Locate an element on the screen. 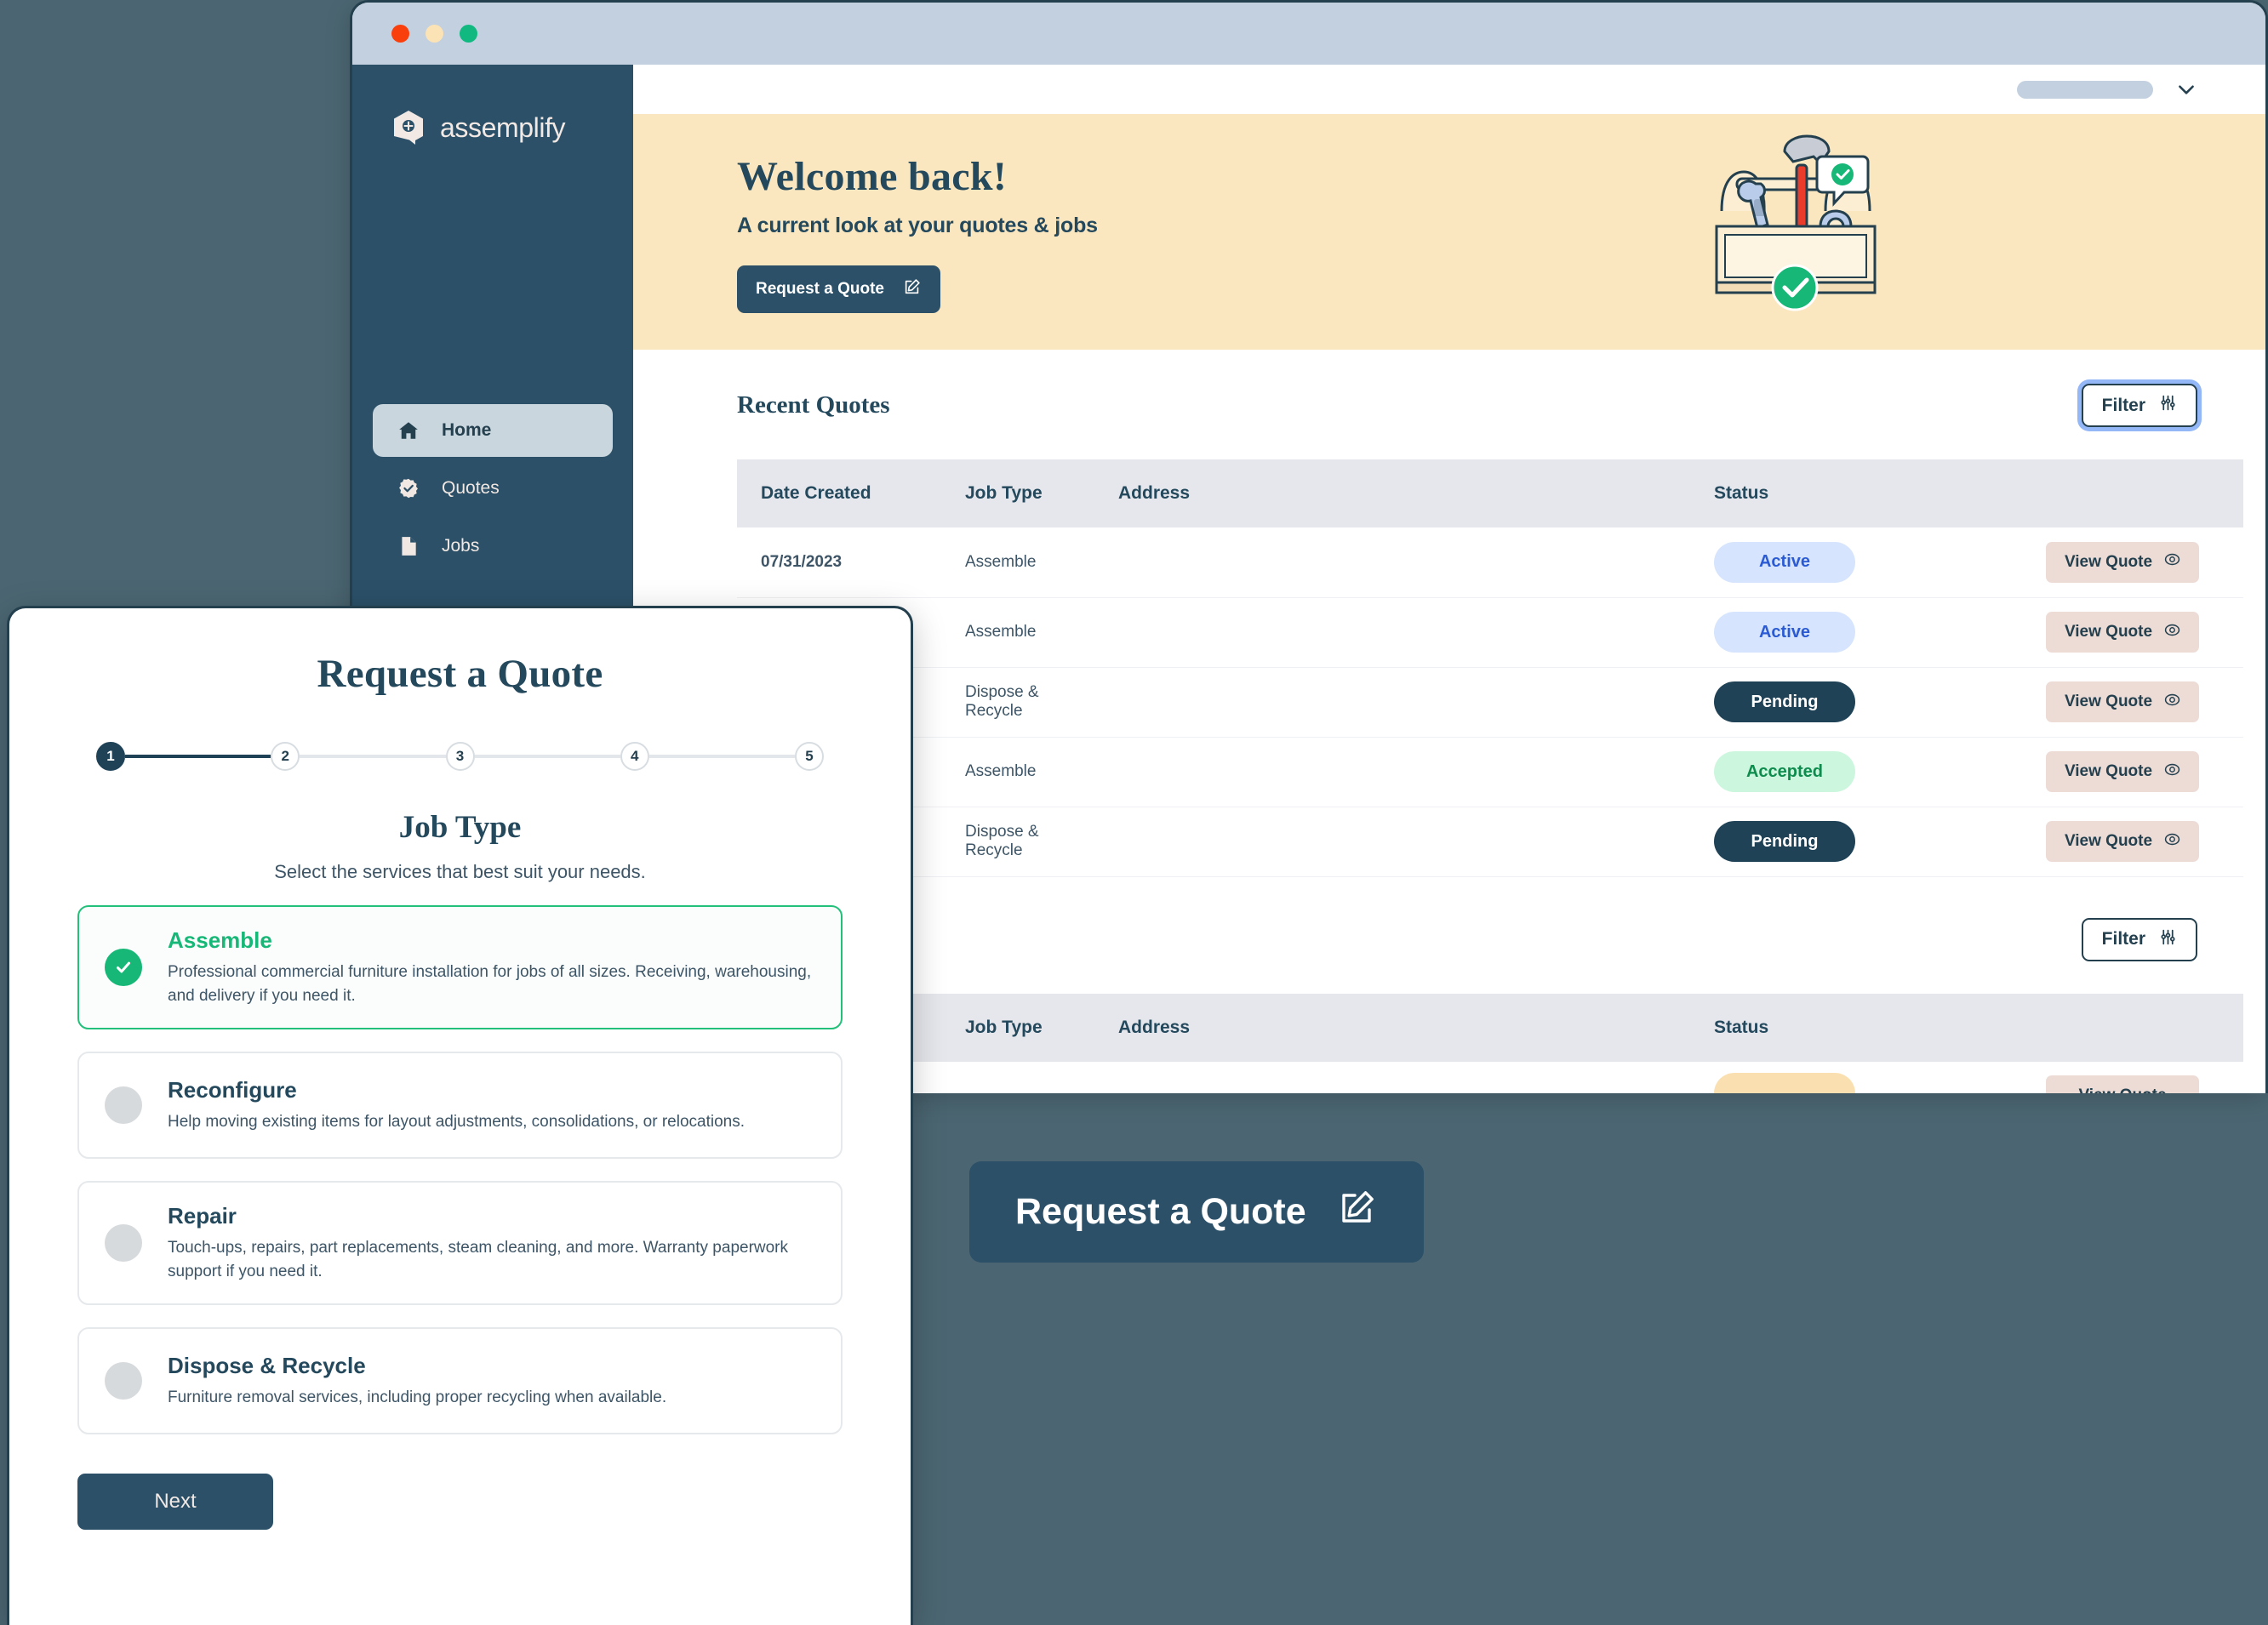 The width and height of the screenshot is (2268, 1625). request-a-quote-cta-button: Request a Quote is located at coordinates (1196, 1212).